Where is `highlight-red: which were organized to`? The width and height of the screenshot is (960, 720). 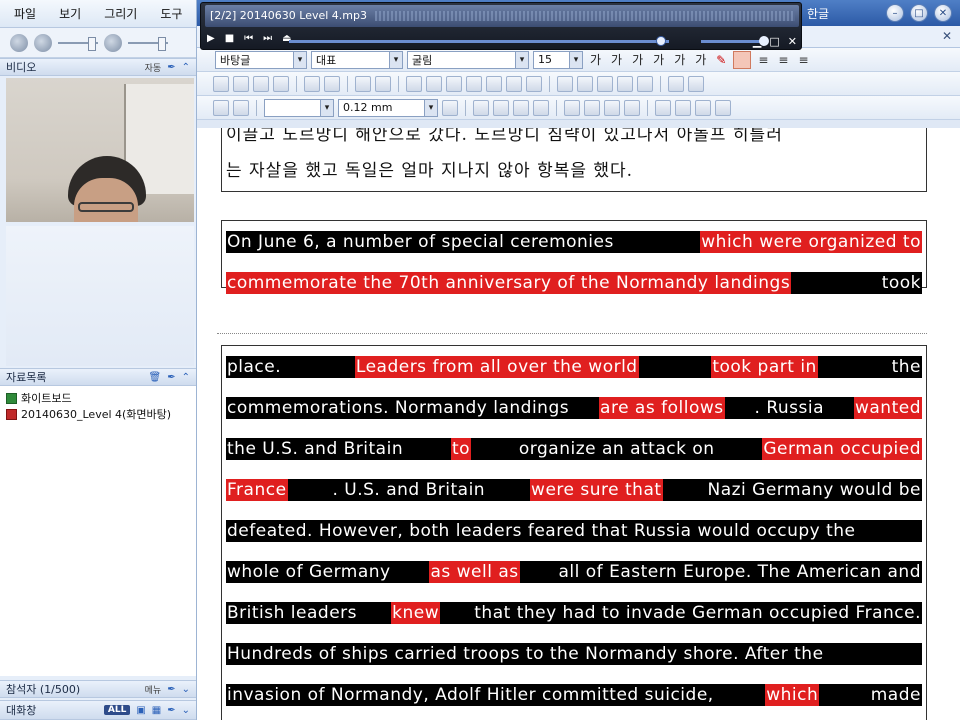
highlight-red: which were organized to is located at coordinates (811, 241).